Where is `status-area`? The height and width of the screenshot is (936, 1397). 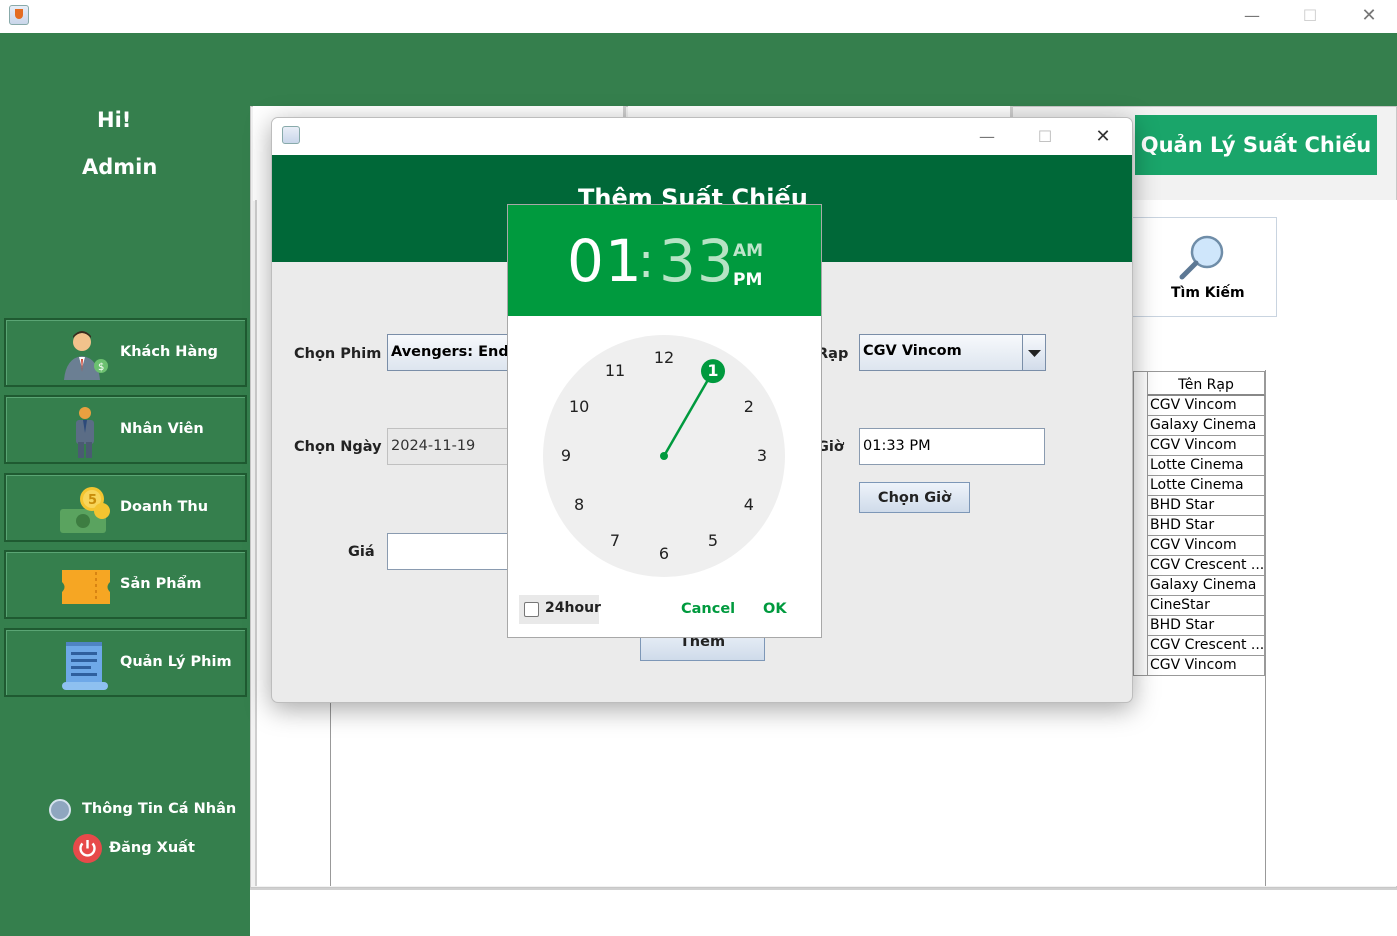
status-area is located at coordinates (823, 912).